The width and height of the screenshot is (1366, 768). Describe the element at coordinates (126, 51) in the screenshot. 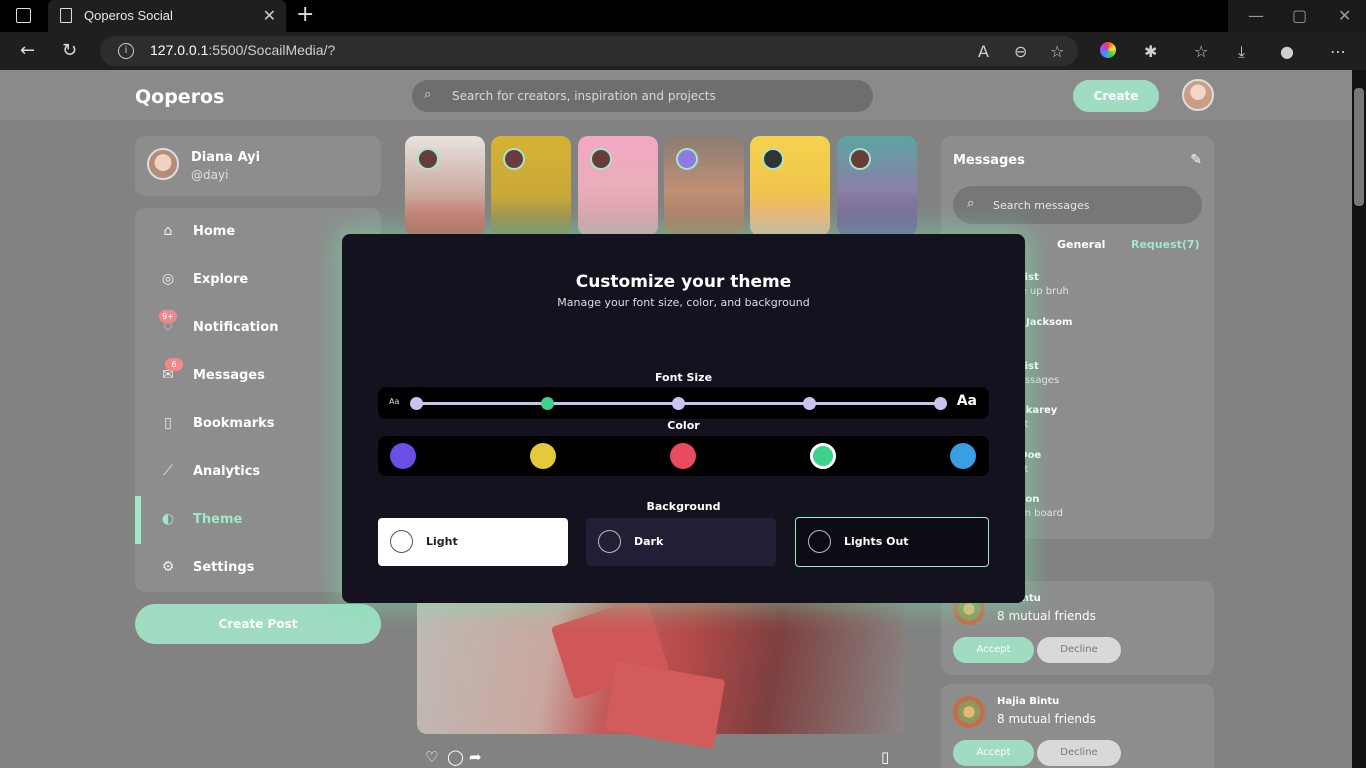

I see `site-info-icon: i` at that location.